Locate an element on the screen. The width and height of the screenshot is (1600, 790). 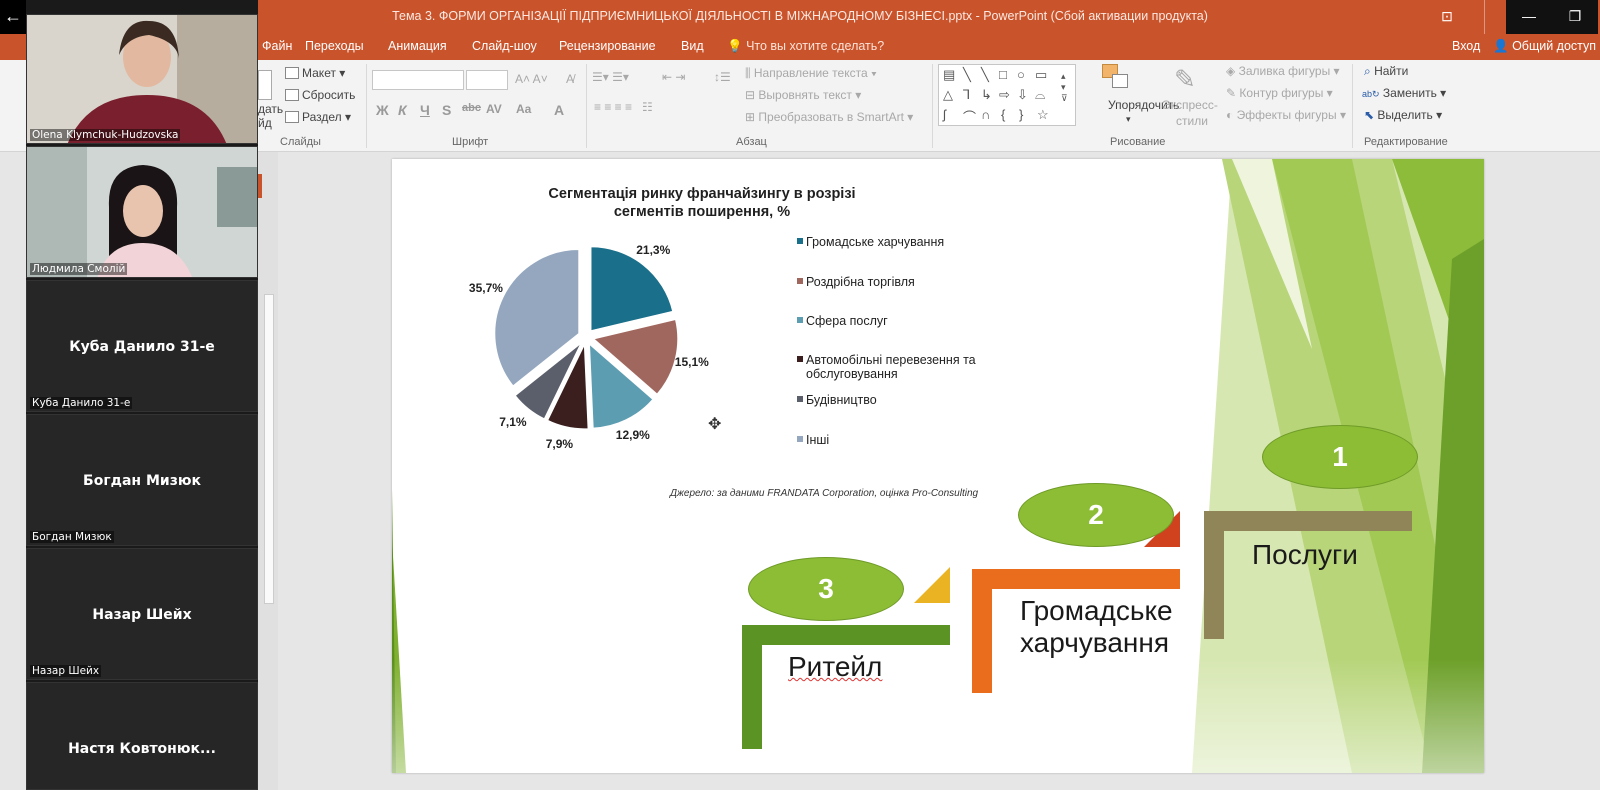
tab-file: Файн is located at coordinates (277, 46).